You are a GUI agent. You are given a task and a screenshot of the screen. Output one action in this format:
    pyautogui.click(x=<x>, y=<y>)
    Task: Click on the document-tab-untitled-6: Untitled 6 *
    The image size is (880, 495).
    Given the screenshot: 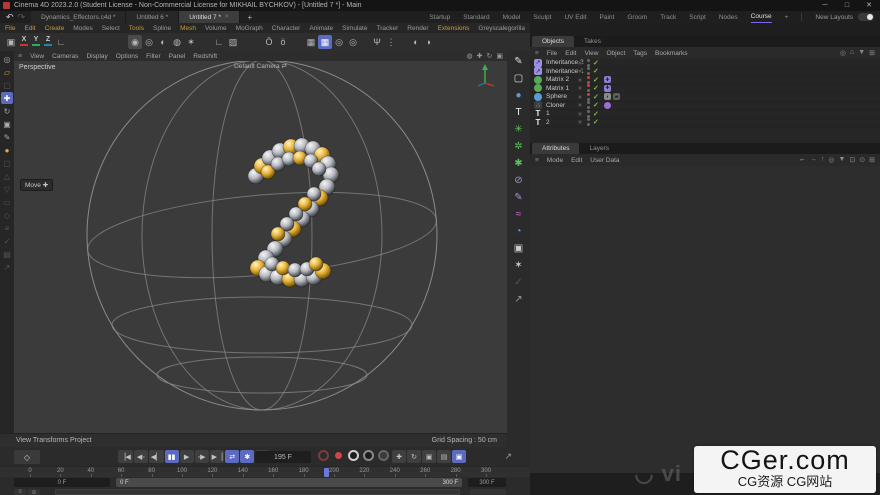 What is the action you would take?
    pyautogui.click(x=153, y=17)
    